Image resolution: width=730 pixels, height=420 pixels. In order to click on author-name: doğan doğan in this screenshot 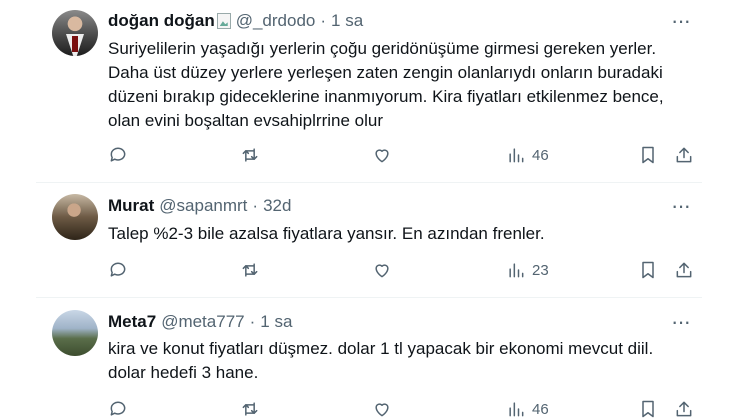, I will do `click(161, 21)`.